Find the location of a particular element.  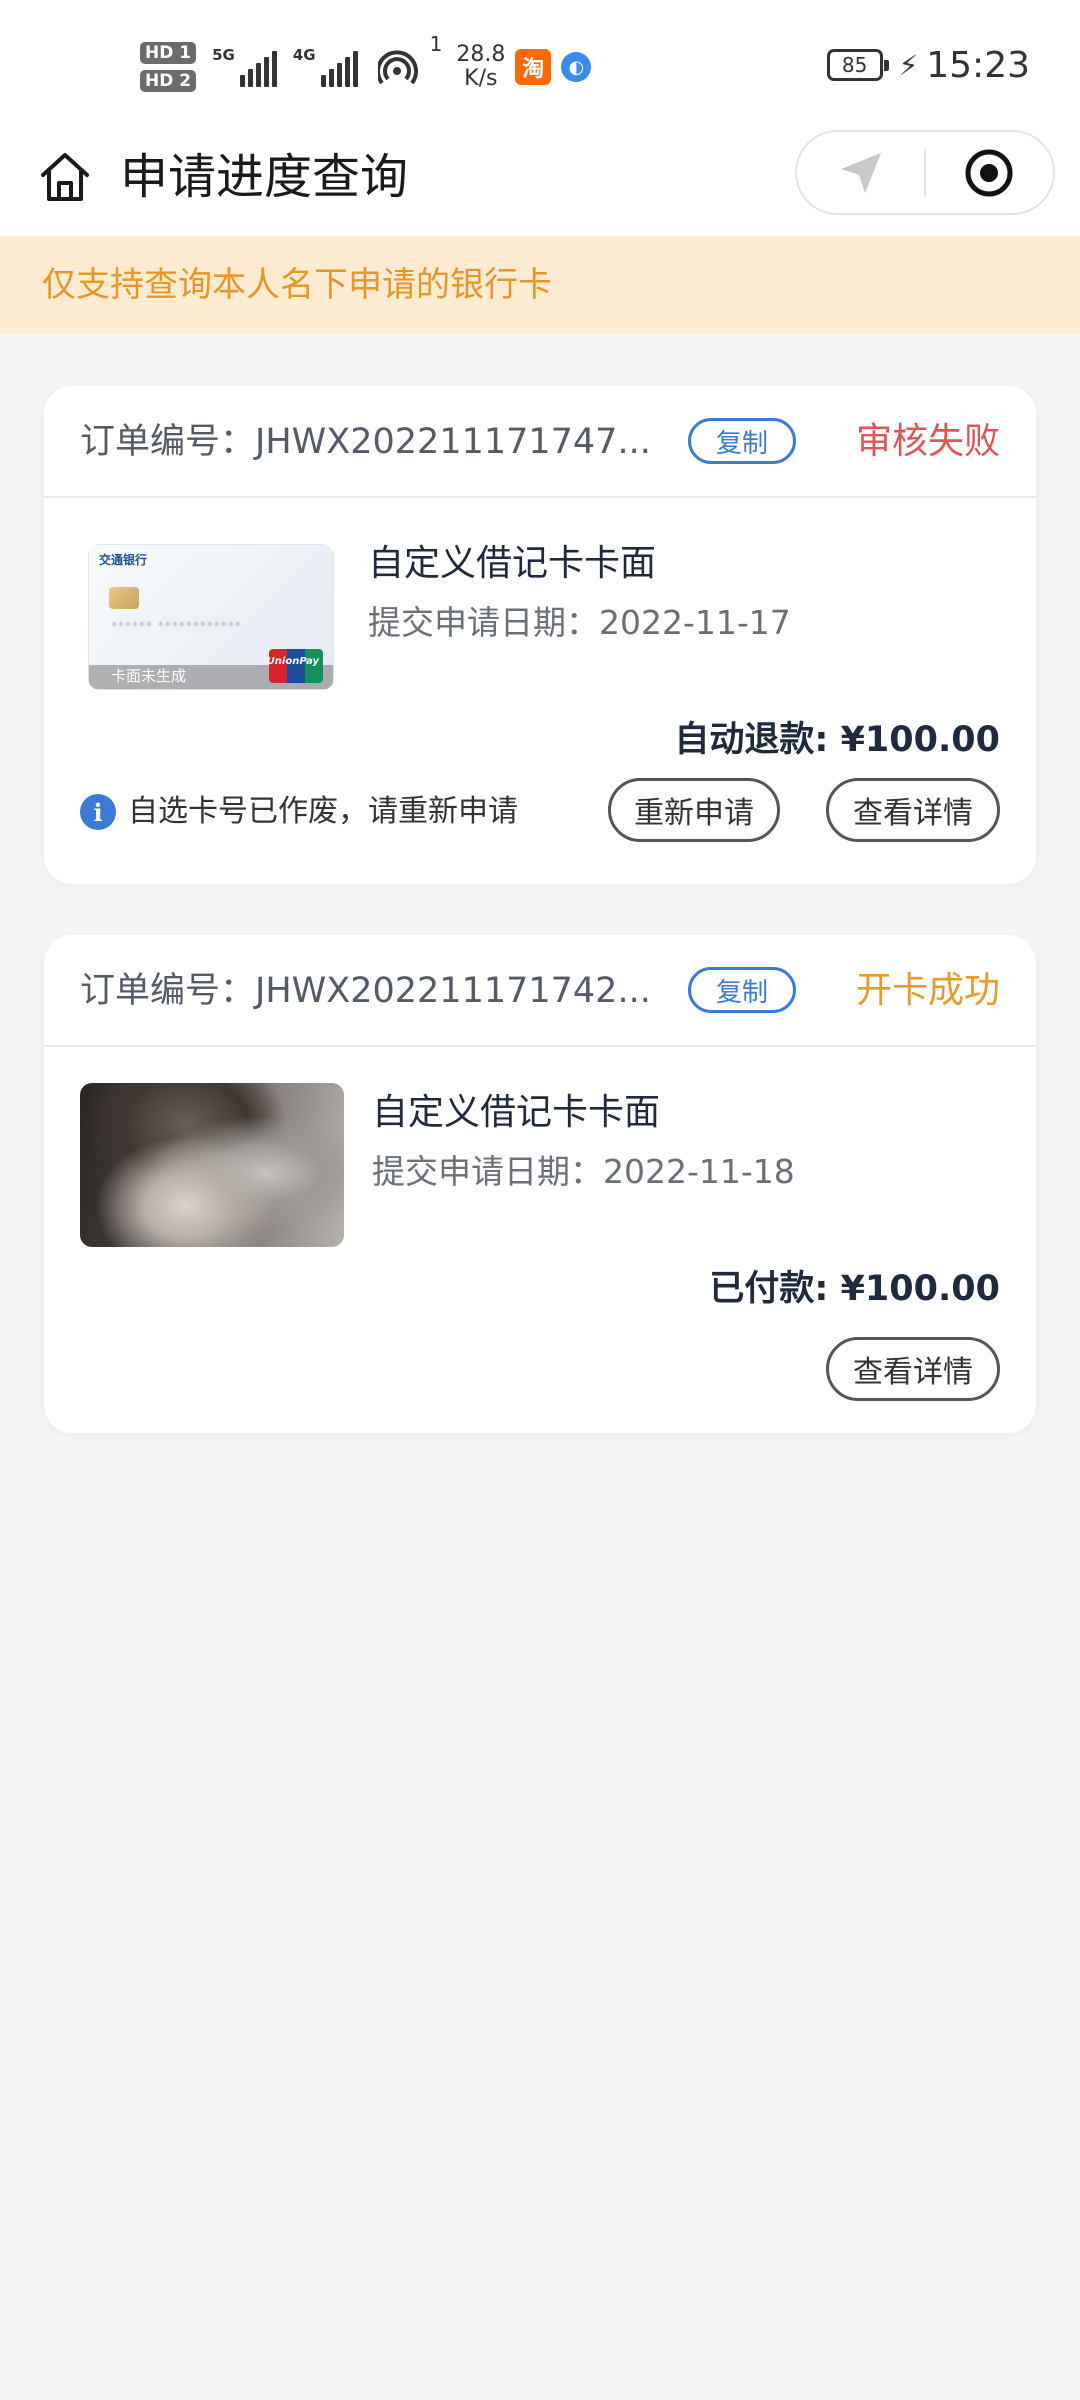

status-text: 审核失败 is located at coordinates (927, 441).